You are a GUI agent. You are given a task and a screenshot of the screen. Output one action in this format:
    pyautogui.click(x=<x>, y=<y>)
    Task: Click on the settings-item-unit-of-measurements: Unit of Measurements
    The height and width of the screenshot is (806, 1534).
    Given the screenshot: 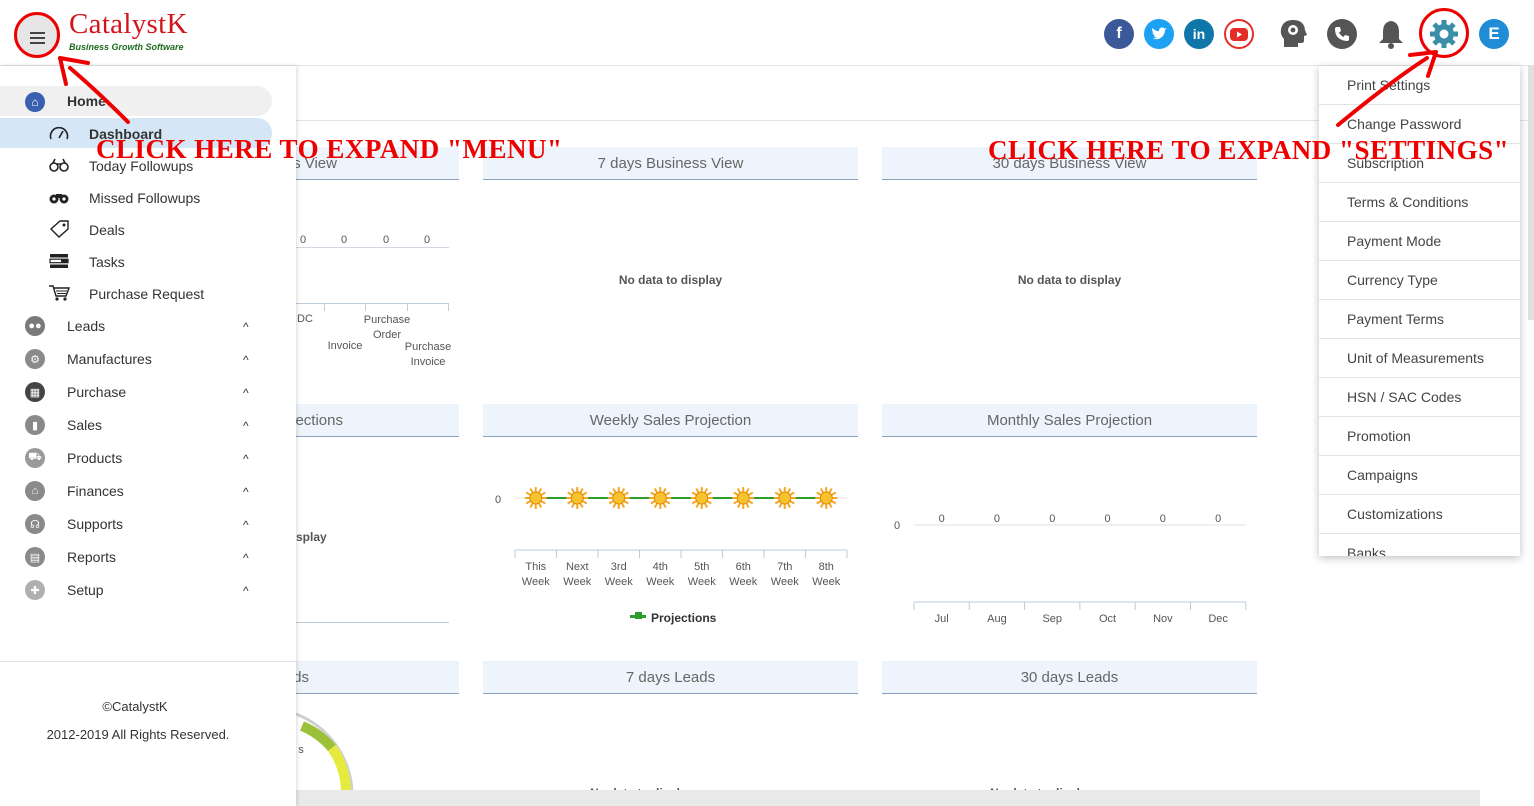 What is the action you would take?
    pyautogui.click(x=1419, y=358)
    